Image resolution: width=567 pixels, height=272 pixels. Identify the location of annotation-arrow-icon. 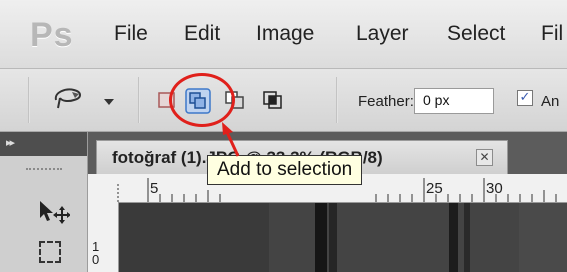
(231, 139).